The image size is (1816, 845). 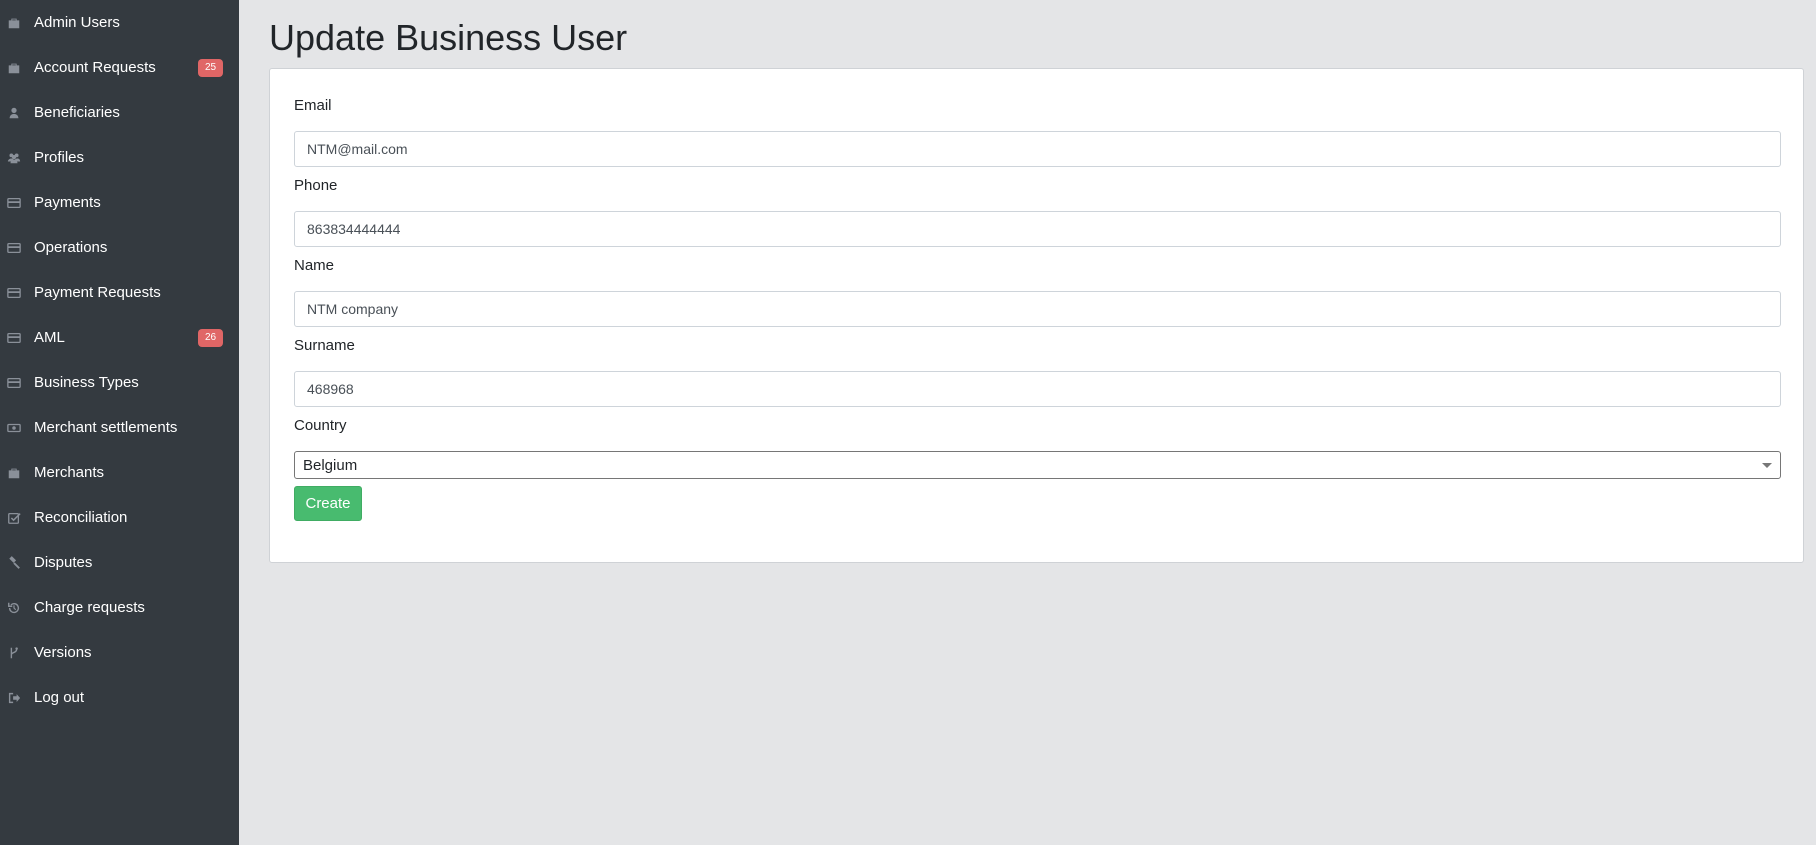 I want to click on sidebar-item-business-types: Business Types, so click(x=119, y=382).